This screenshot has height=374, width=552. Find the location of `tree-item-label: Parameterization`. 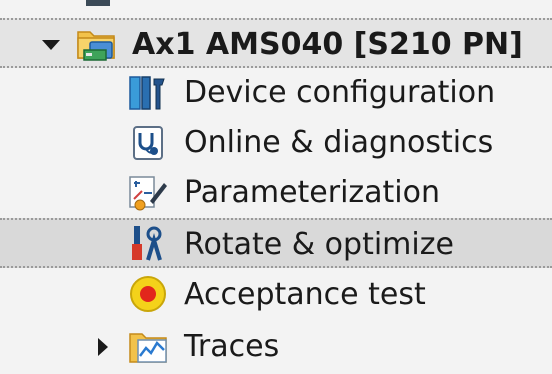

tree-item-label: Parameterization is located at coordinates (312, 192).